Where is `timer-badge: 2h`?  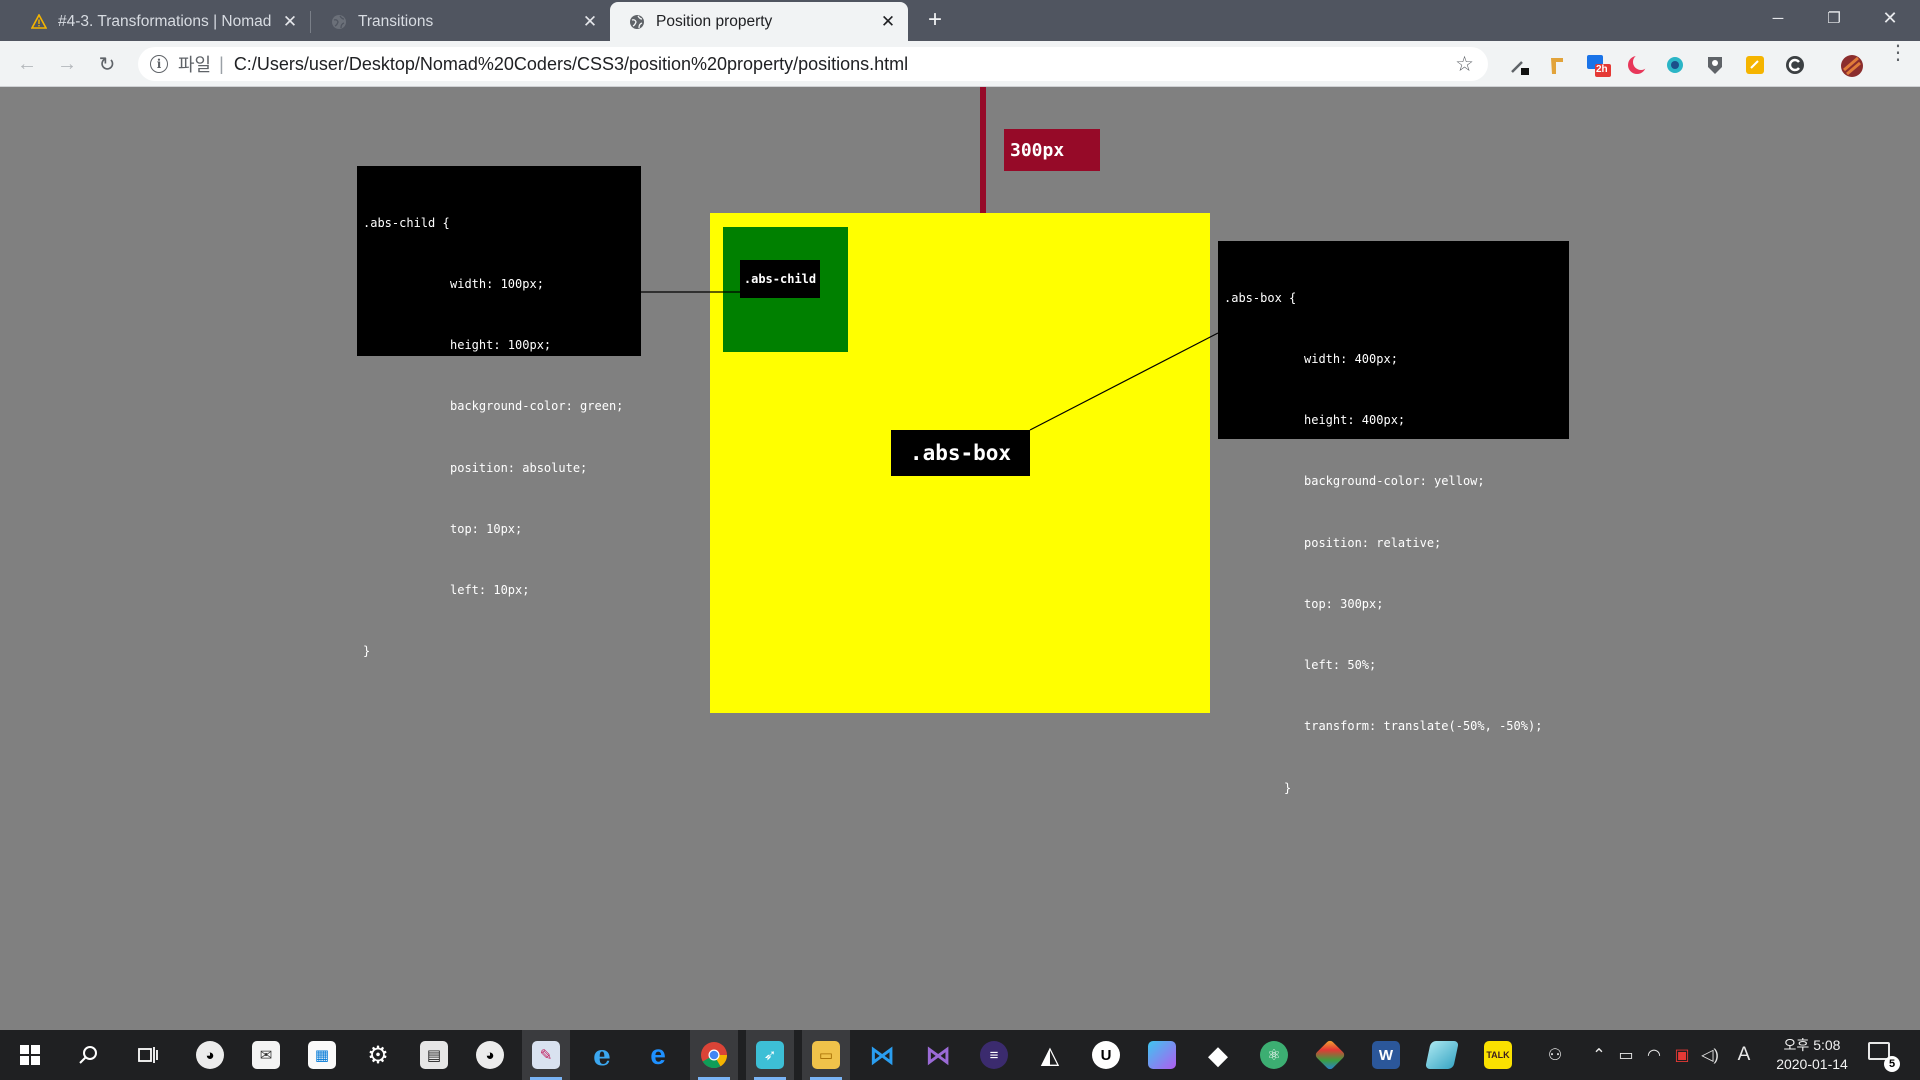
timer-badge: 2h is located at coordinates (1602, 69).